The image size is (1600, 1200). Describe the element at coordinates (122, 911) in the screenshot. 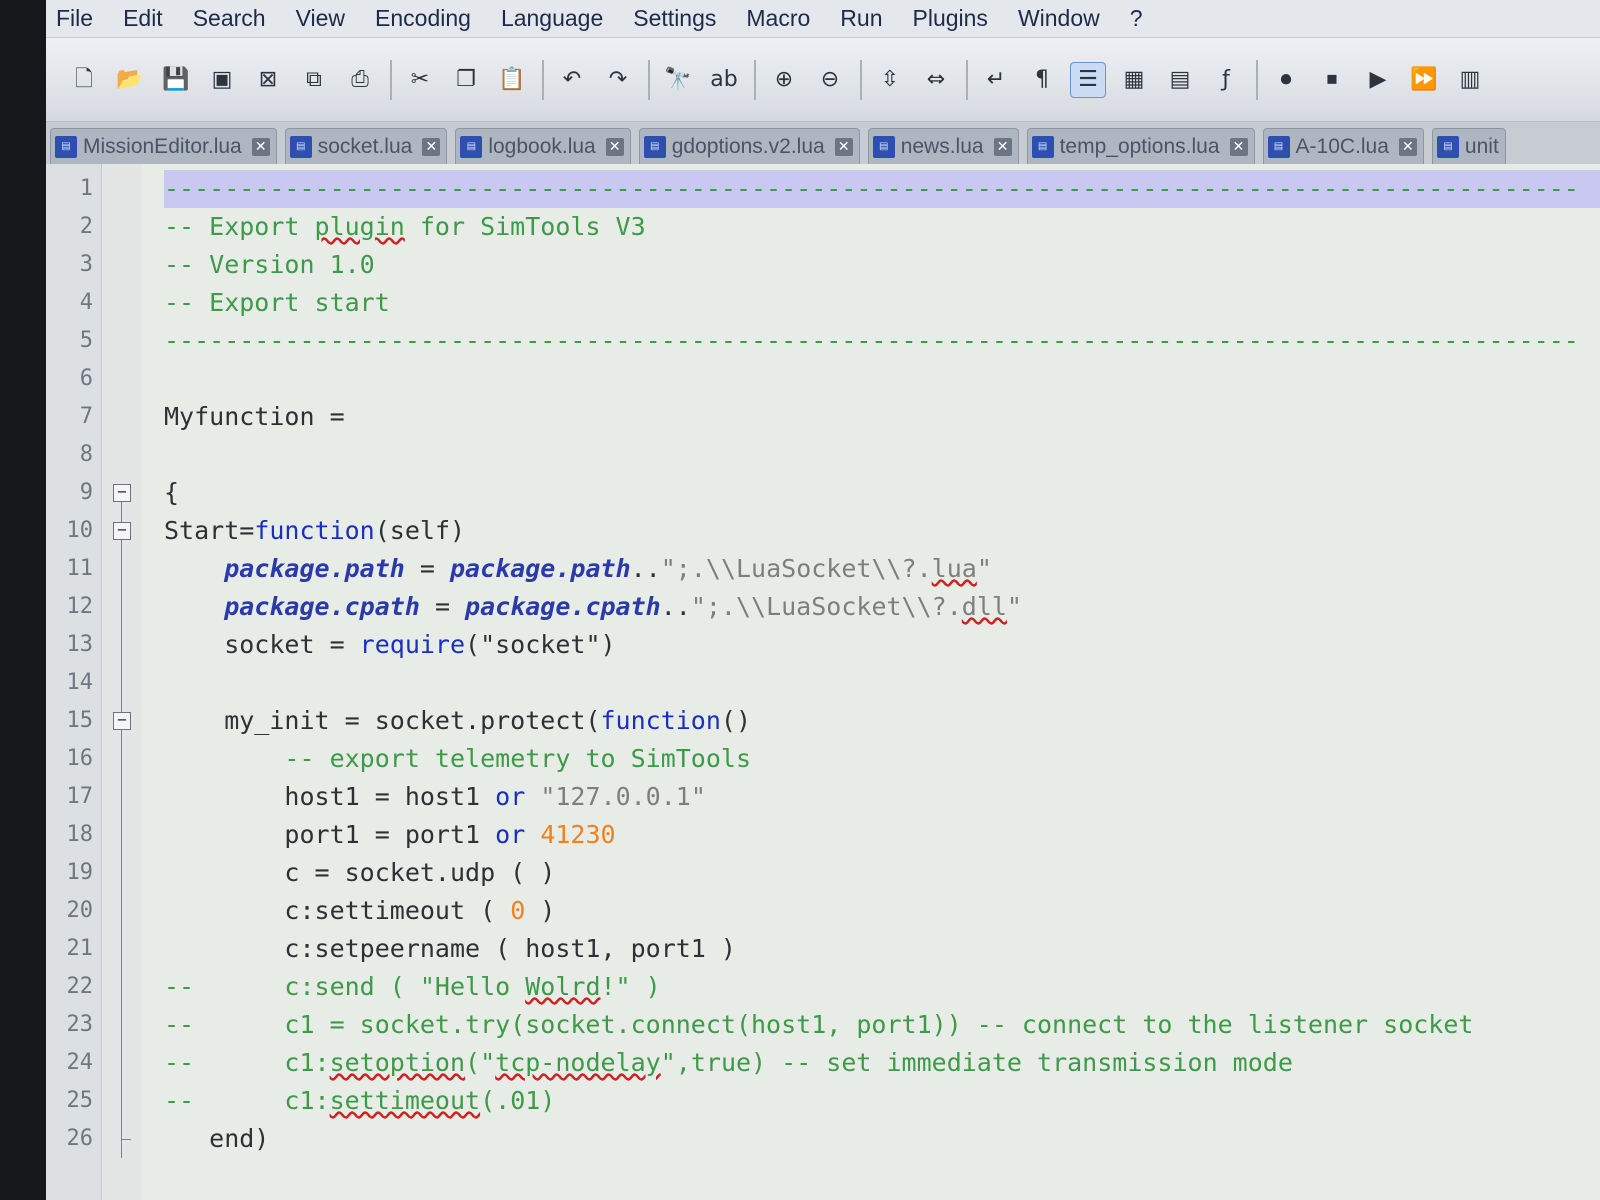

I see `fold-guide` at that location.